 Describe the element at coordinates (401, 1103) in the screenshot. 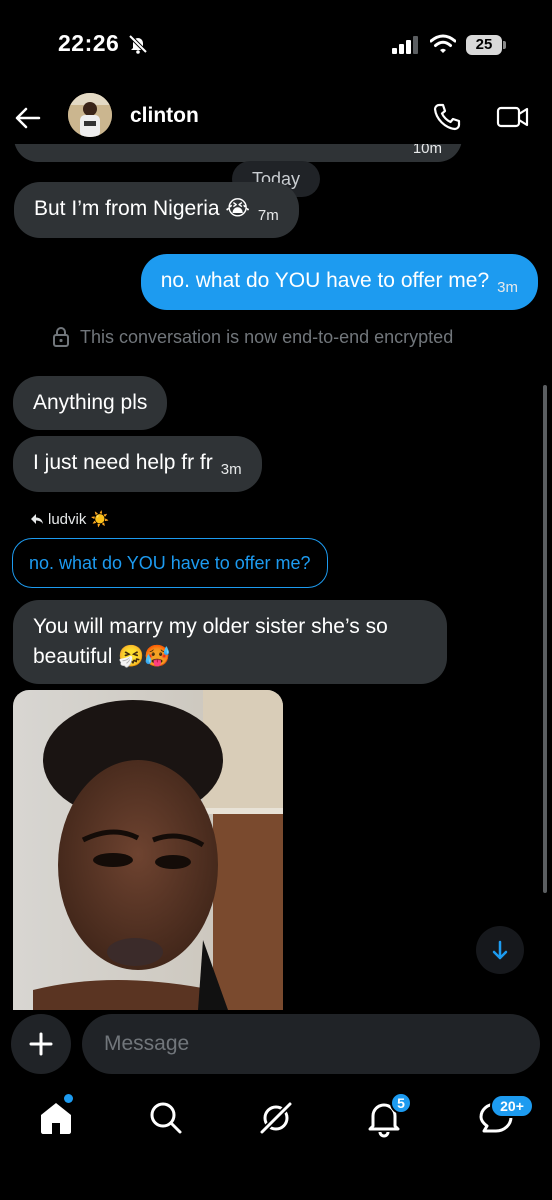

I see `notifications-badge: 5` at that location.